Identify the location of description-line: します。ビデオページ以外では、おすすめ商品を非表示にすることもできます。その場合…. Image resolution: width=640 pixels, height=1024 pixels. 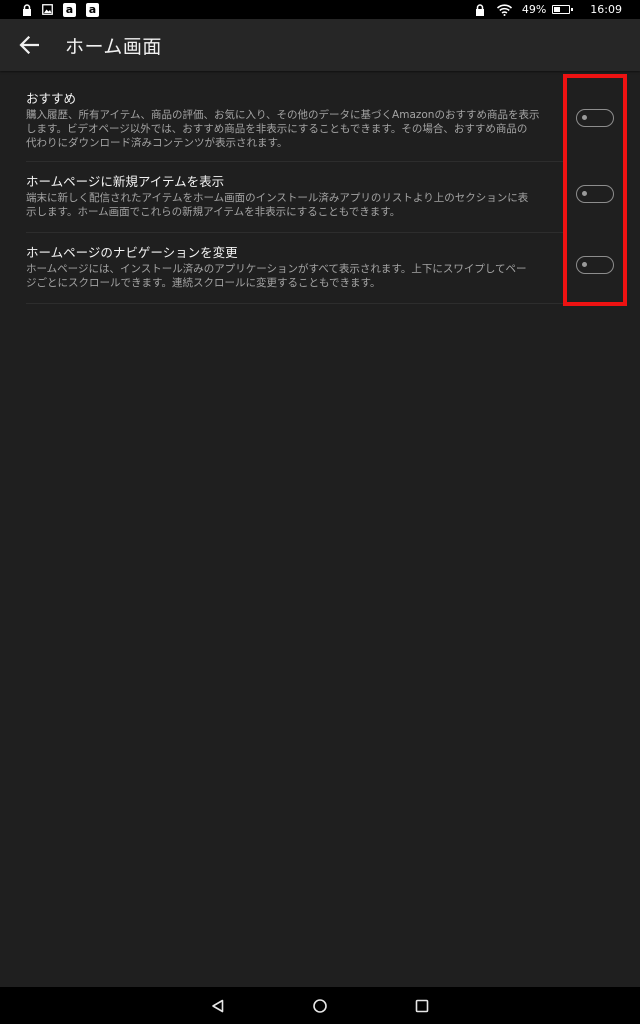
(277, 129).